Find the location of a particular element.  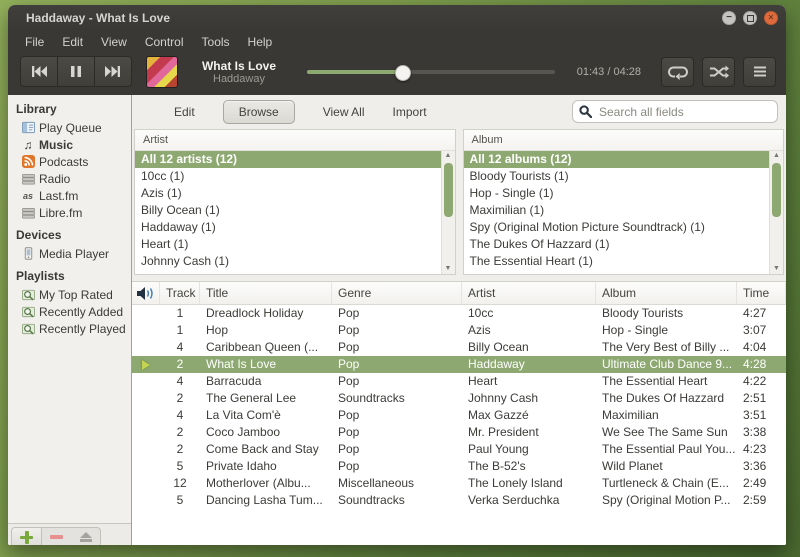

tab-view-all: View All is located at coordinates (344, 112).